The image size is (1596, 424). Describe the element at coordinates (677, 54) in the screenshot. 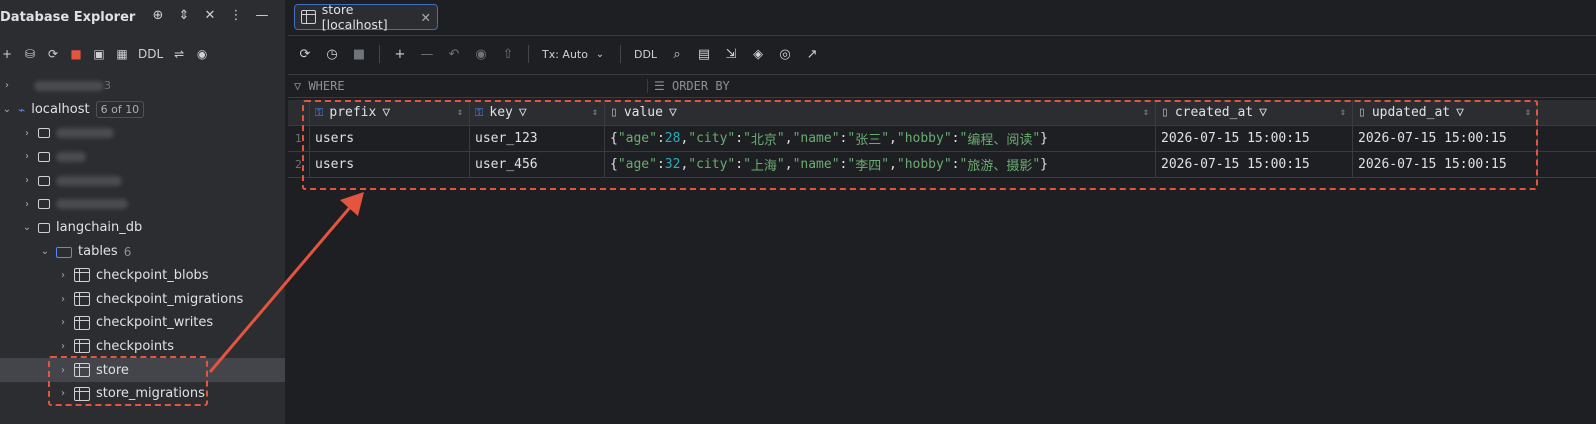

I see `search-icon: ⌕` at that location.